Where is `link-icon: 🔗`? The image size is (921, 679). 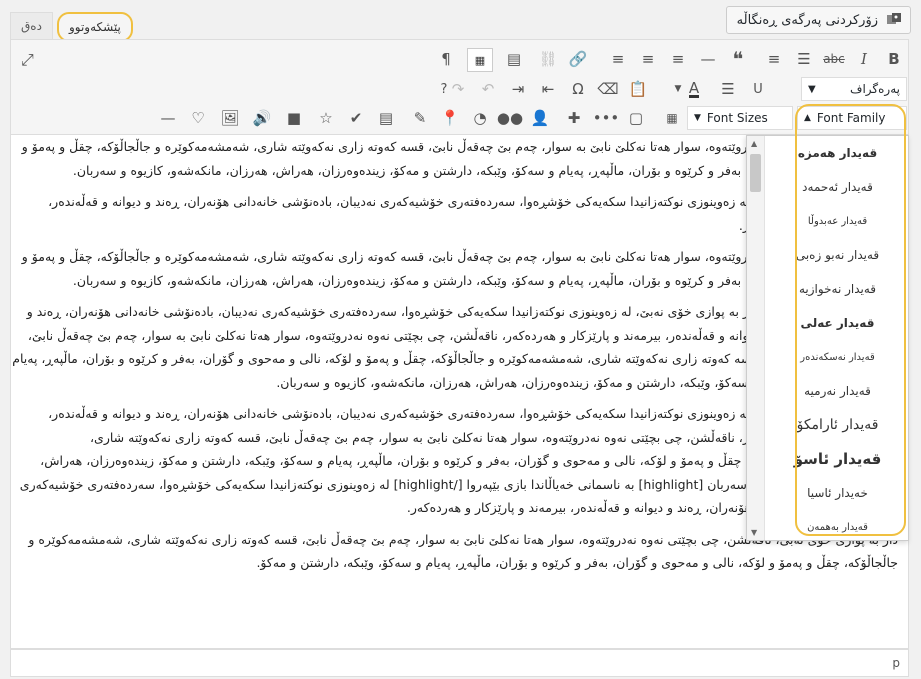 link-icon: 🔗 is located at coordinates (578, 59).